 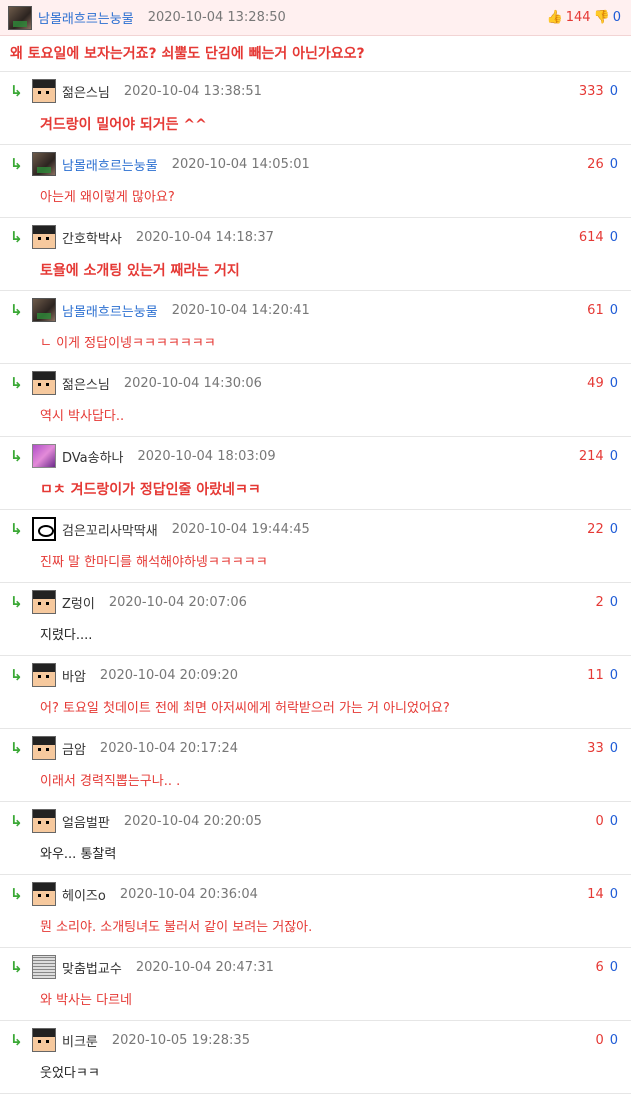 What do you see at coordinates (216, 17) in the screenshot?
I see `post-date: 2020-10-04 13:28:50` at bounding box center [216, 17].